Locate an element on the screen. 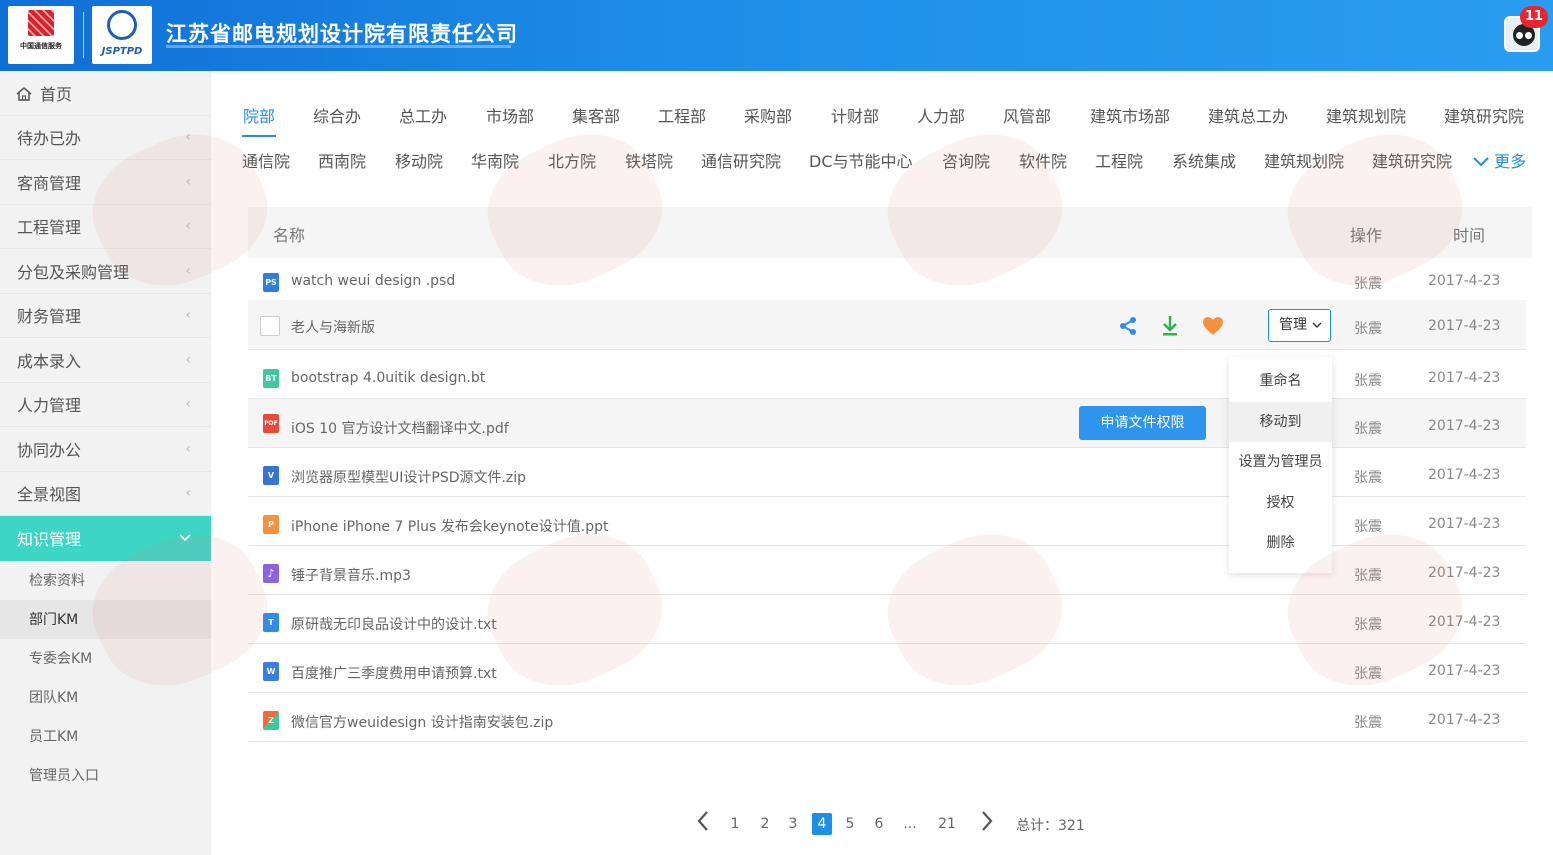  file-name: watch weui design .psd is located at coordinates (373, 281).